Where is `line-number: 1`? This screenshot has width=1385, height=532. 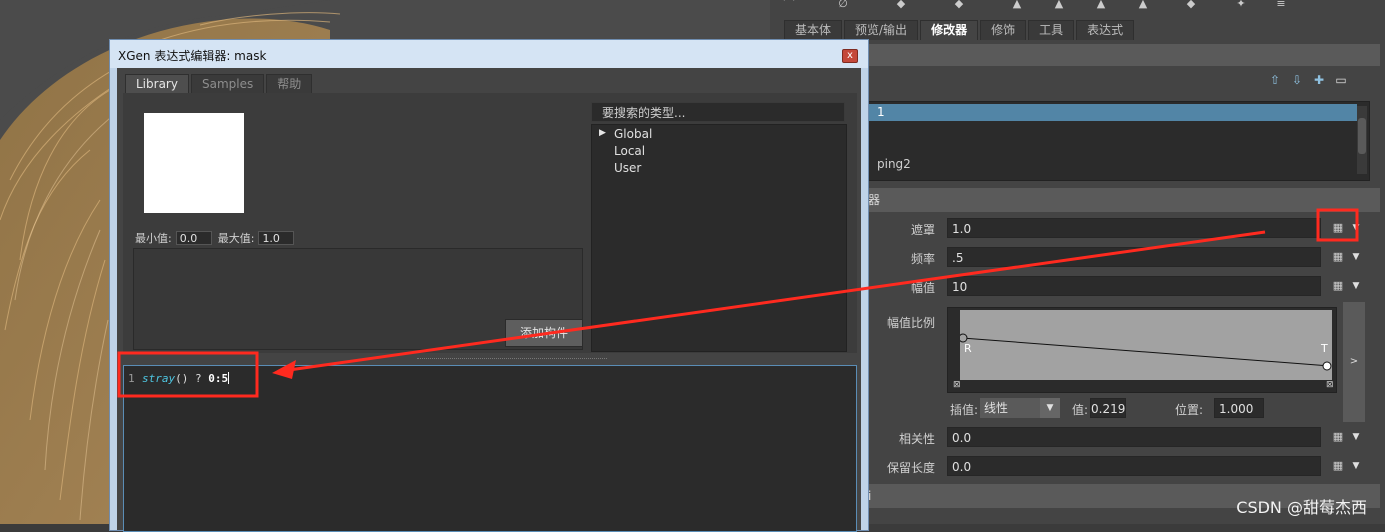
line-number: 1 is located at coordinates (131, 378).